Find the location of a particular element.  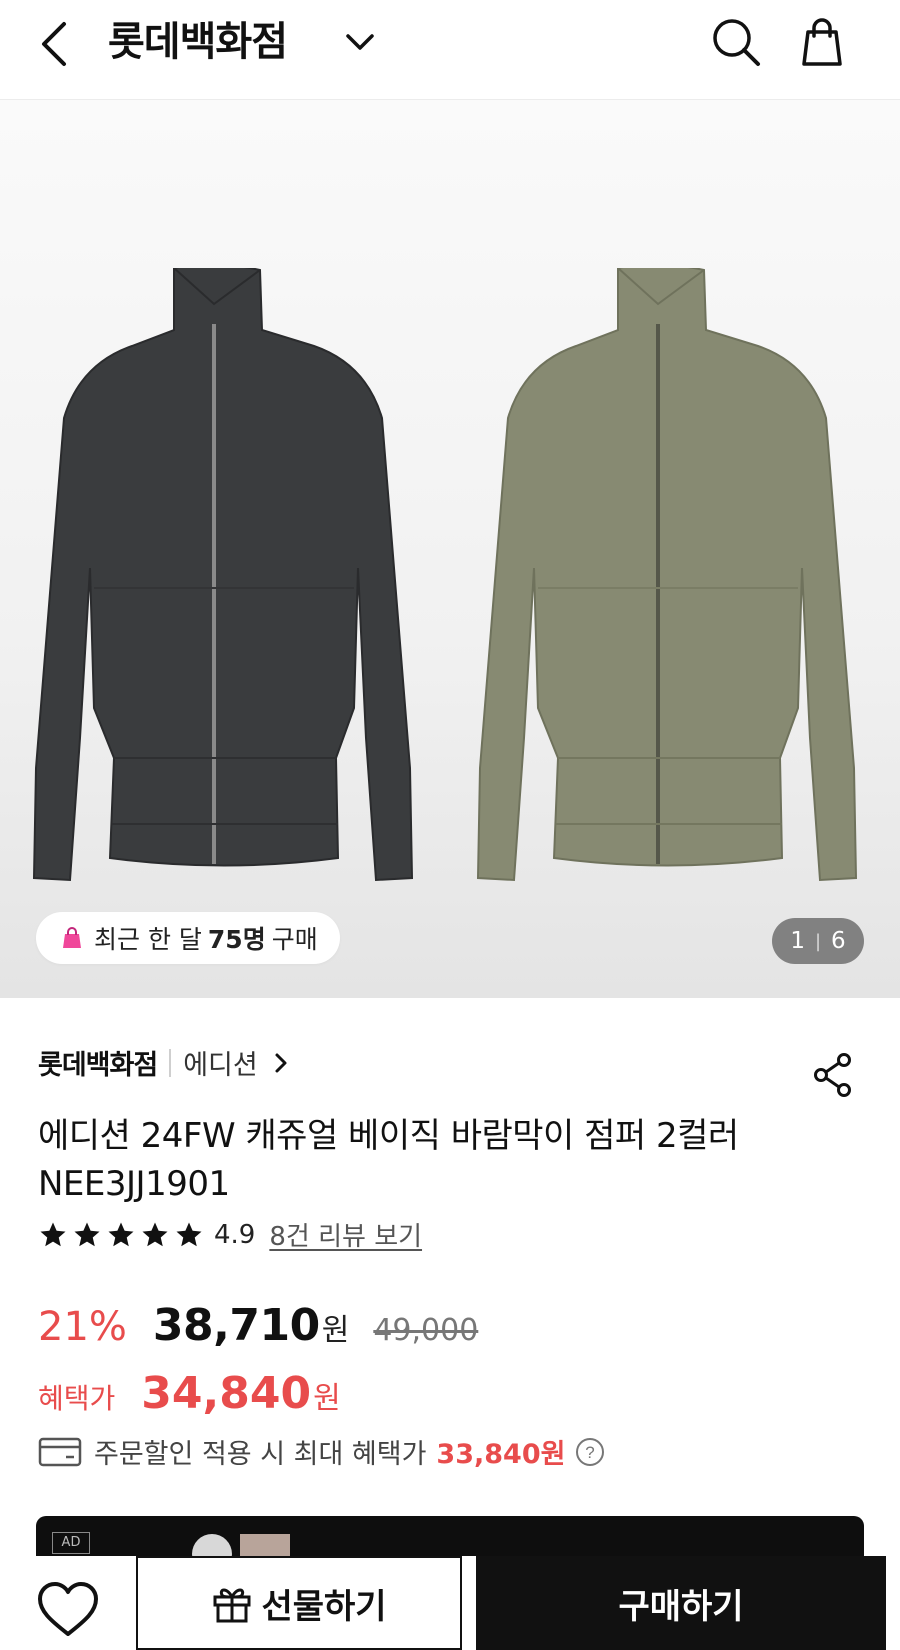

price-row: 21% 38,710 원 49,000 is located at coordinates (258, 1325).